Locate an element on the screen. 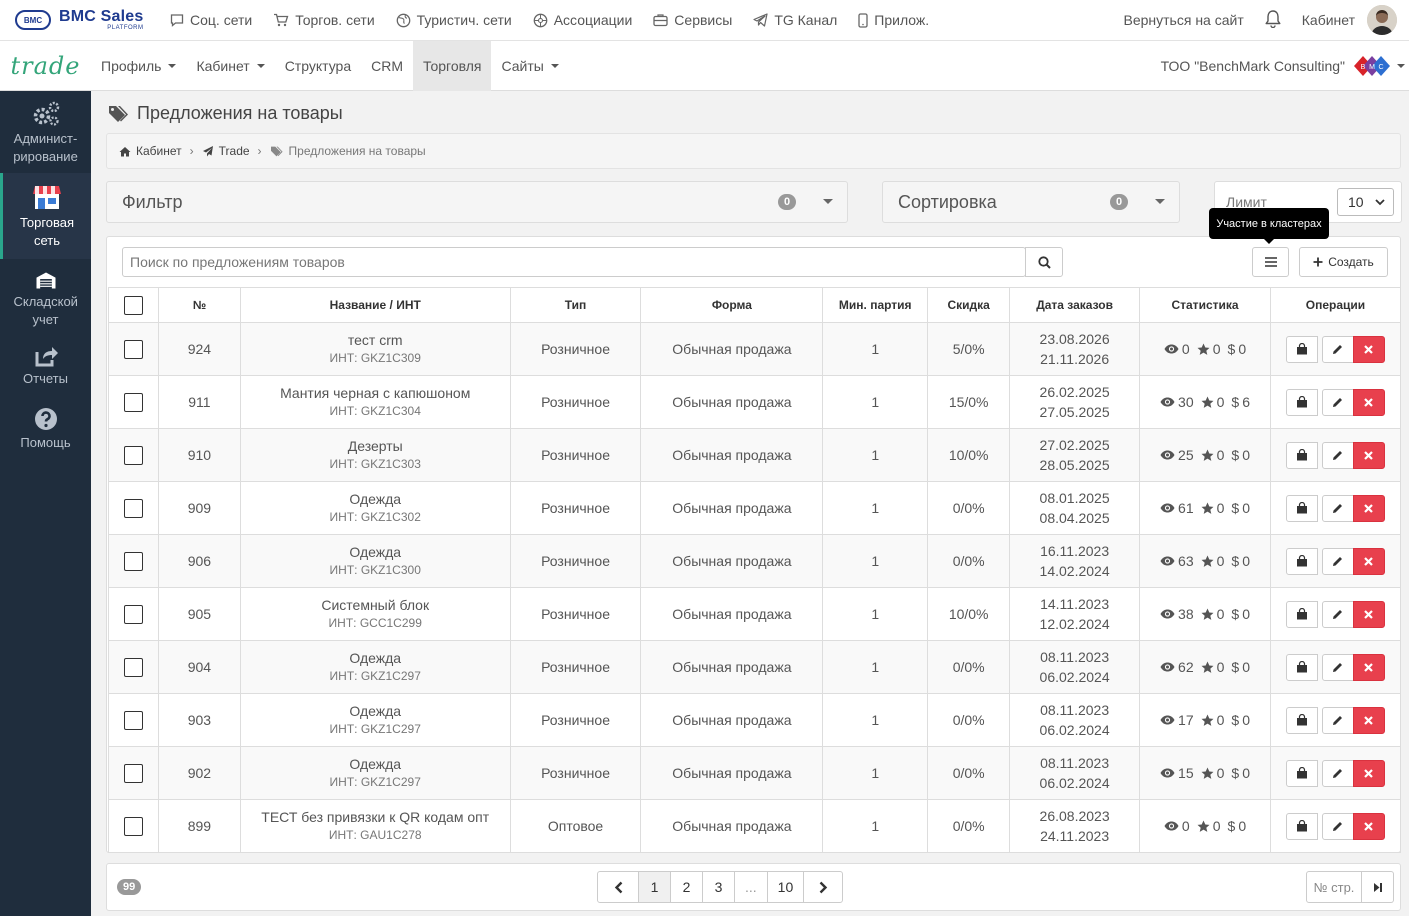 Image resolution: width=1409 pixels, height=916 pixels. page-1: 1 is located at coordinates (654, 887).